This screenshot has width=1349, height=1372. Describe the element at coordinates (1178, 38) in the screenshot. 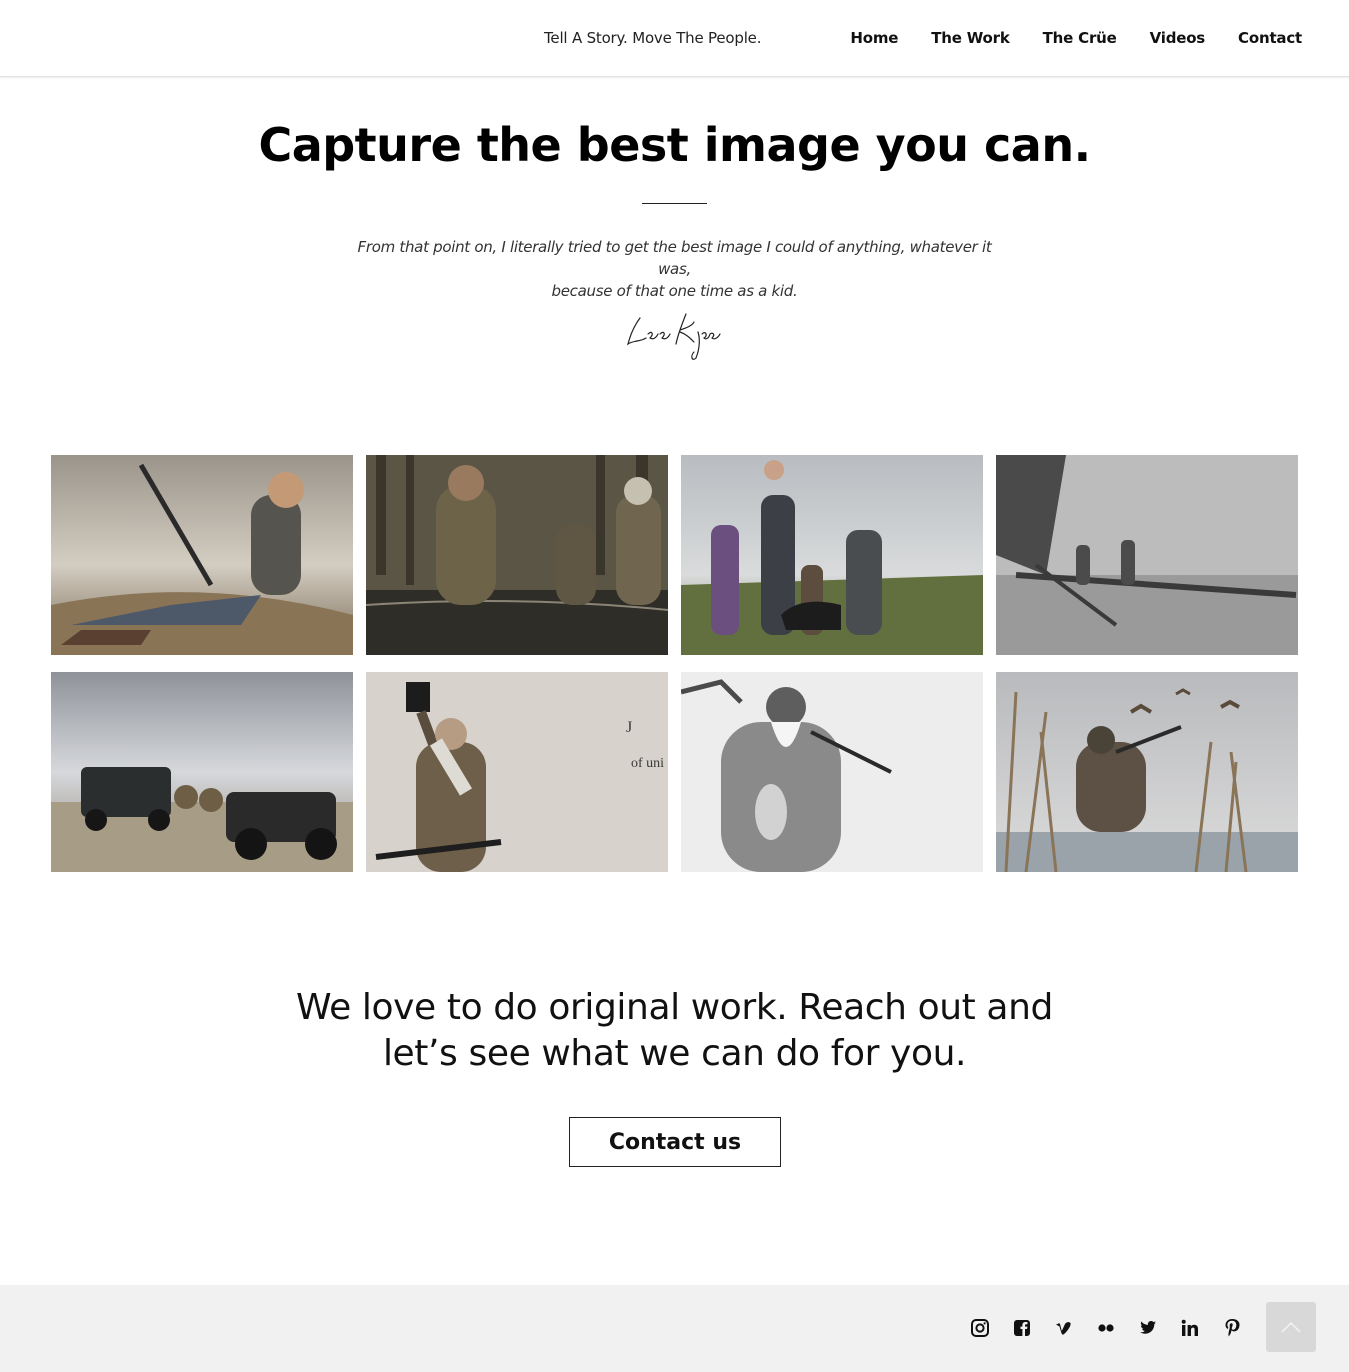

I see `nav-videos: Videos` at that location.